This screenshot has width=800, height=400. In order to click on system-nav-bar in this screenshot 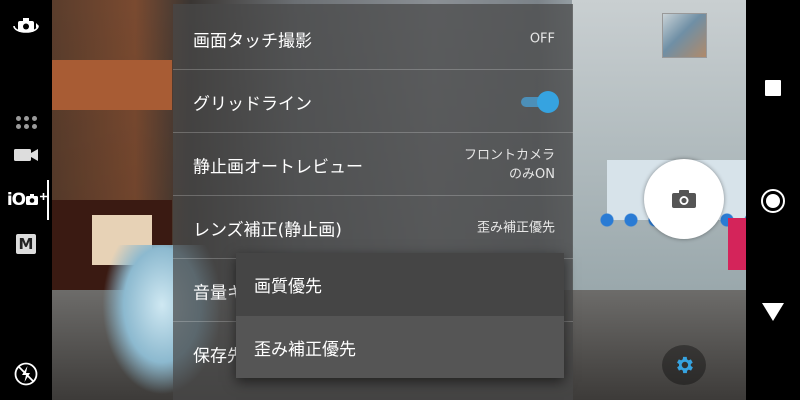, I will do `click(773, 200)`.